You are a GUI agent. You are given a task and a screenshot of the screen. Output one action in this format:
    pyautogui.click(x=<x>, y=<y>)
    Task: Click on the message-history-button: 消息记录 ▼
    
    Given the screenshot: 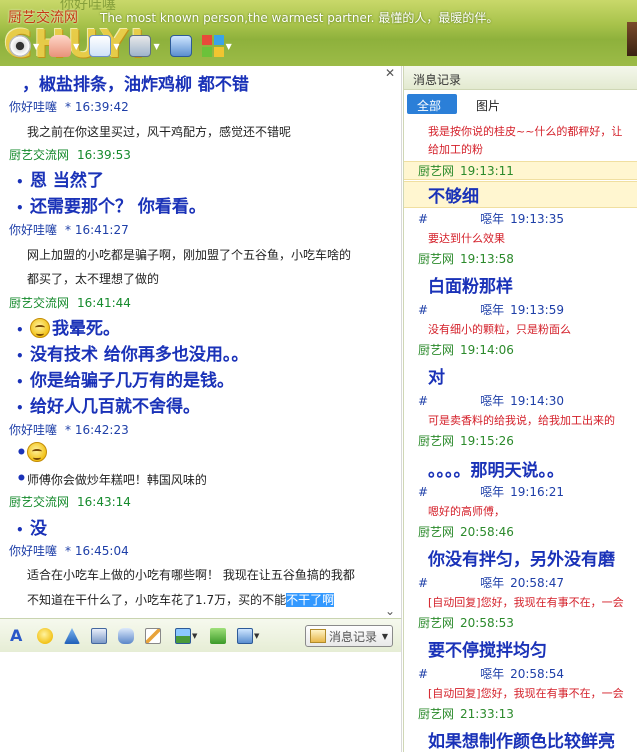 What is the action you would take?
    pyautogui.click(x=349, y=636)
    